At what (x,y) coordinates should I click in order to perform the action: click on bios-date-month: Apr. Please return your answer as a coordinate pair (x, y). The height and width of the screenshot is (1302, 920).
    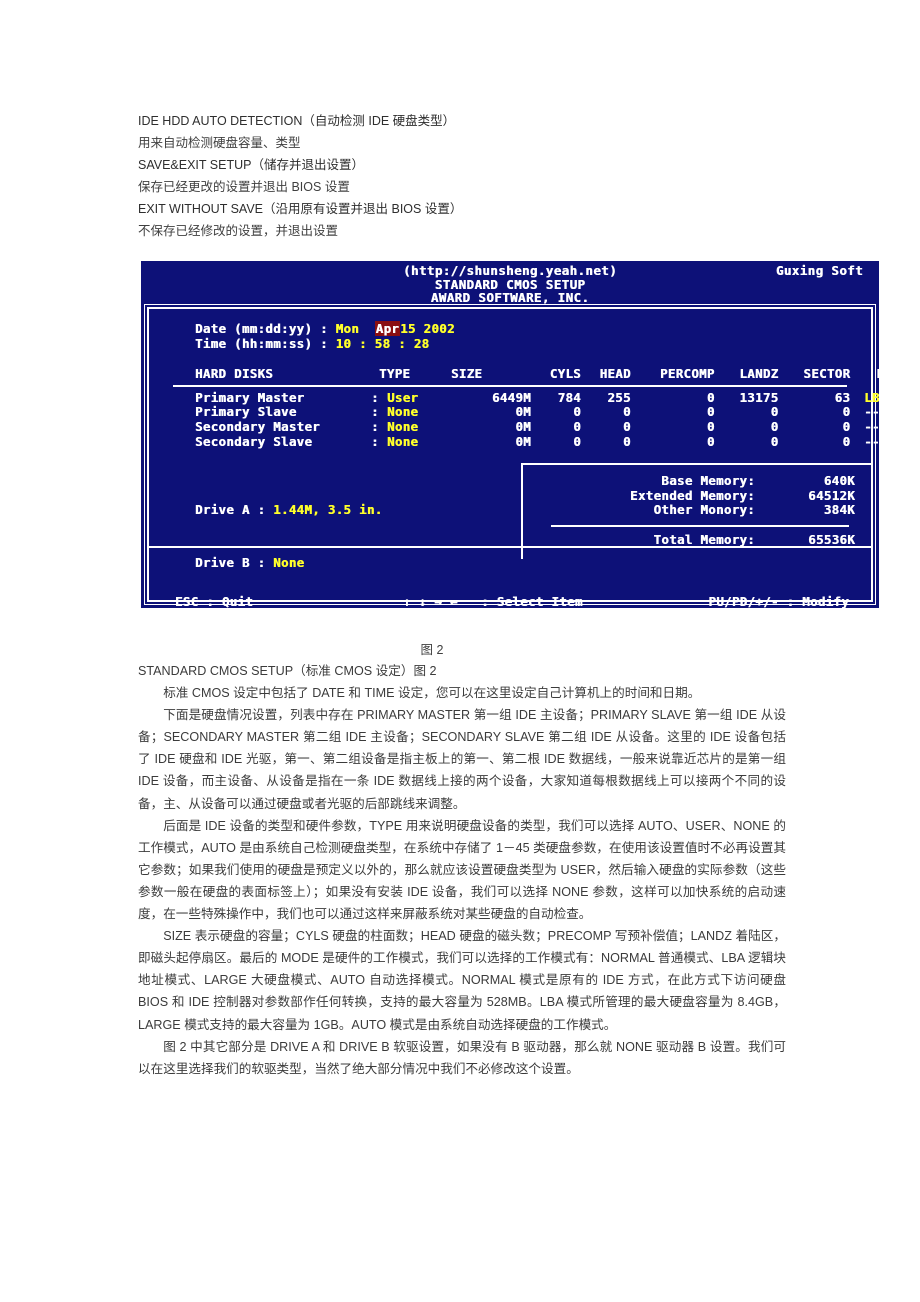
    Looking at the image, I should click on (387, 328).